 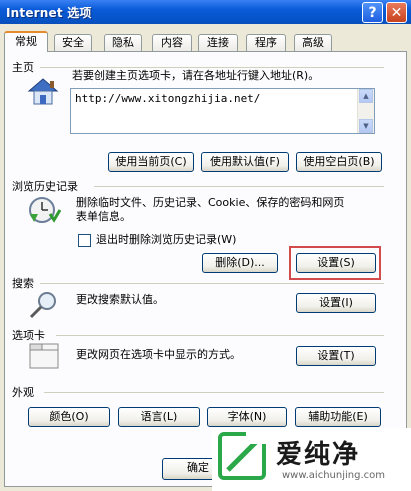 I want to click on delete-on-exit-checkbox, so click(x=84, y=240).